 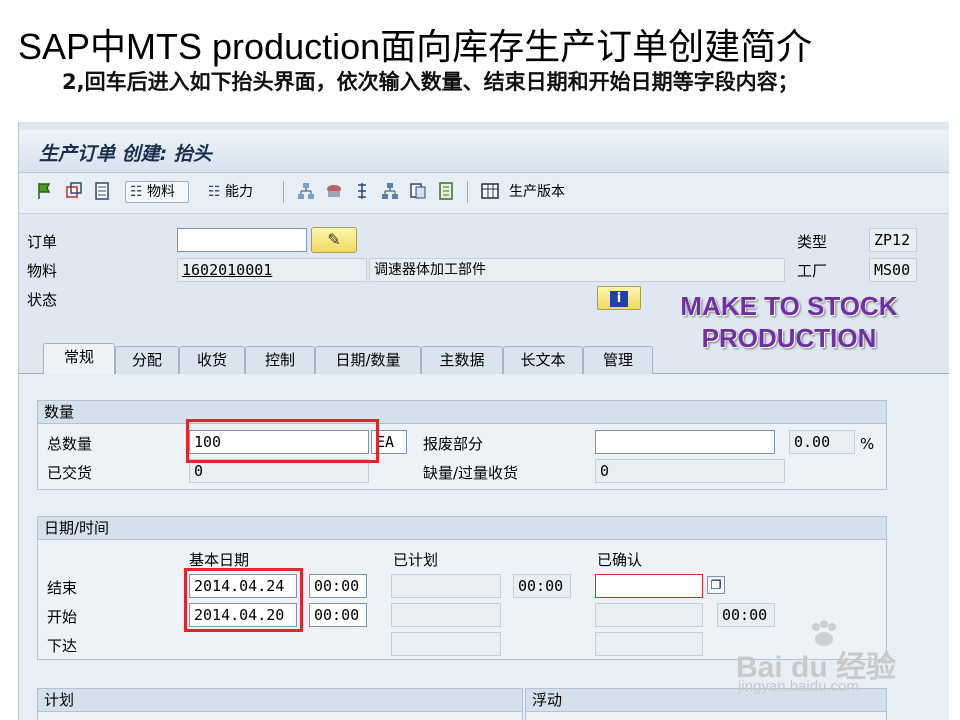 I want to click on scrap-field, so click(x=685, y=442).